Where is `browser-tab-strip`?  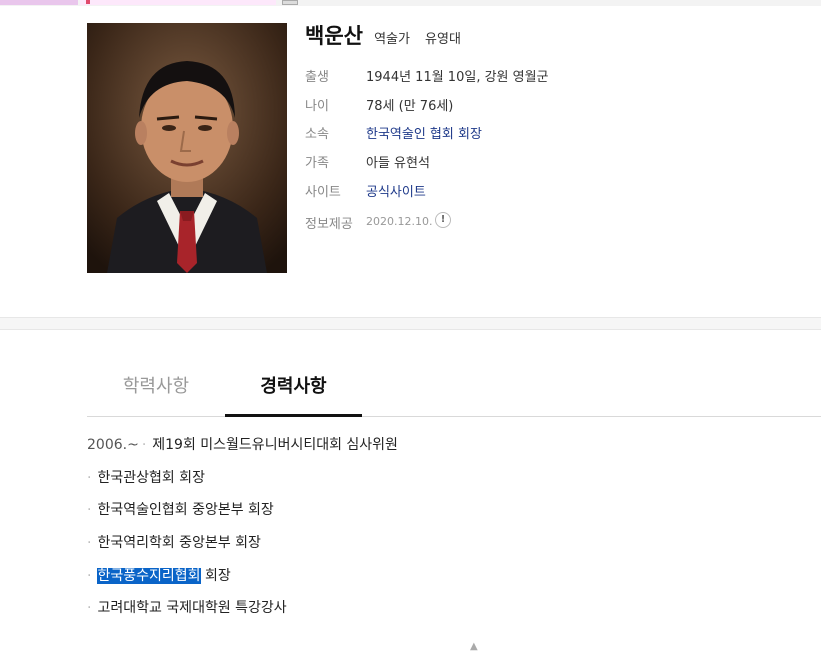
browser-tab-strip is located at coordinates (410, 3).